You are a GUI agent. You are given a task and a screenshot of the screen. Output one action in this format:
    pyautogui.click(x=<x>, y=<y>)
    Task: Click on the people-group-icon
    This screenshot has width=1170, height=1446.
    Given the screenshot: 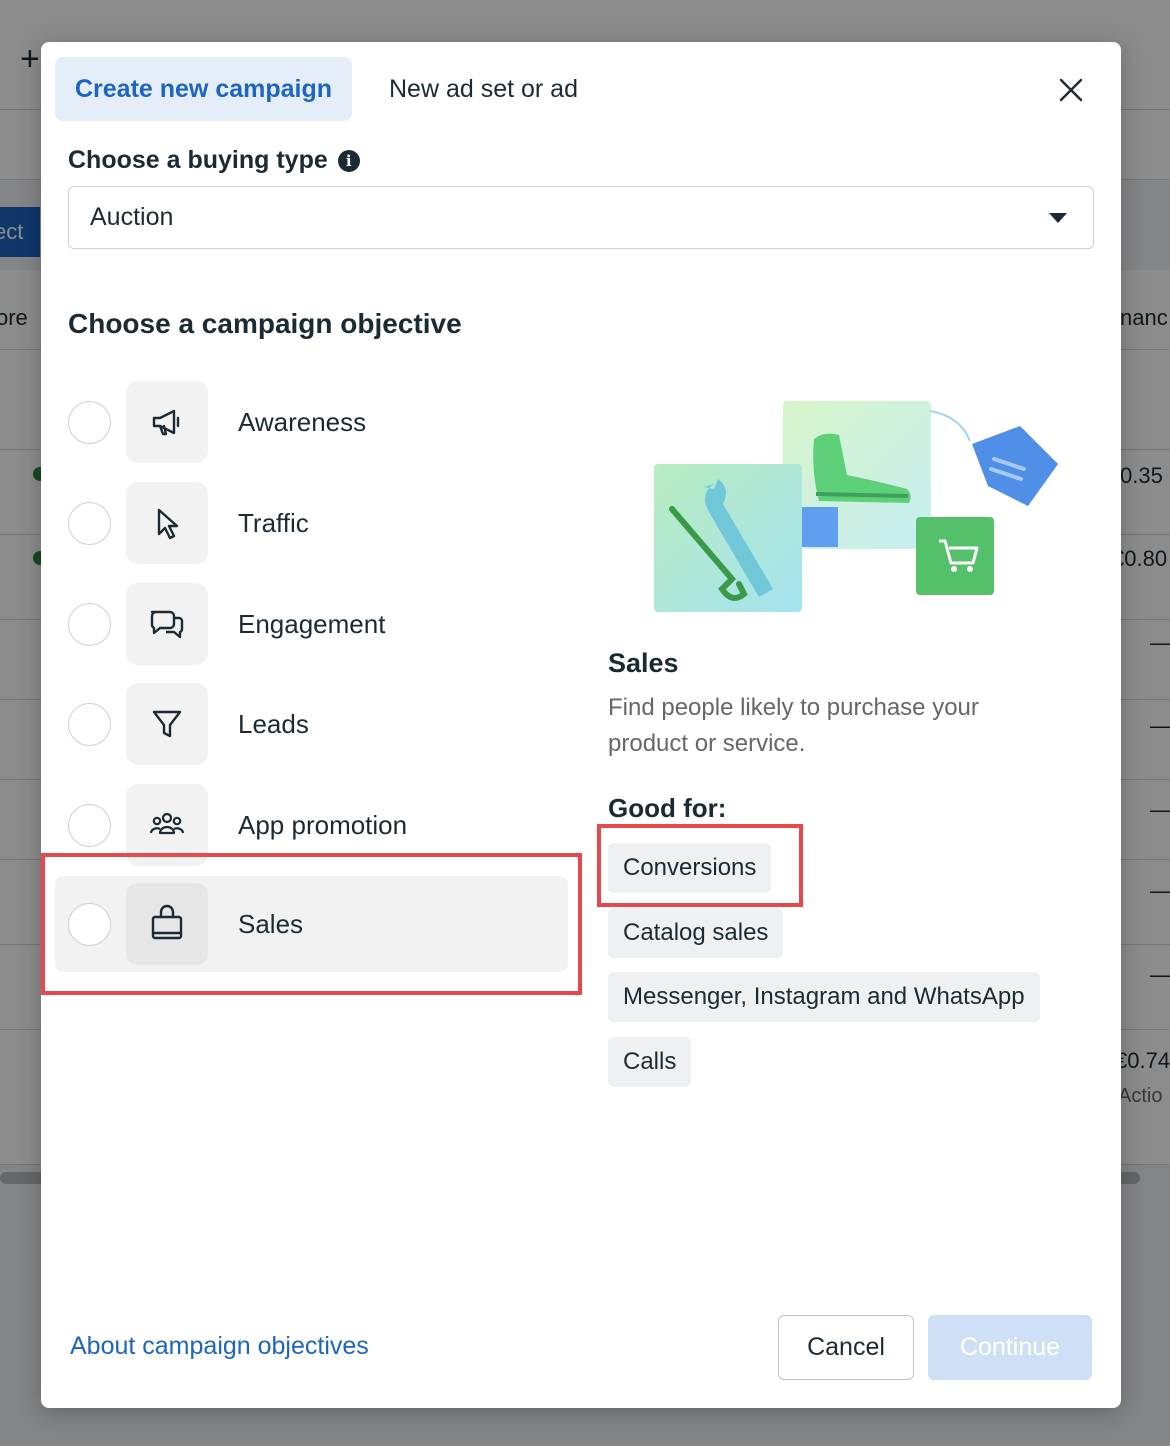 What is the action you would take?
    pyautogui.click(x=167, y=825)
    